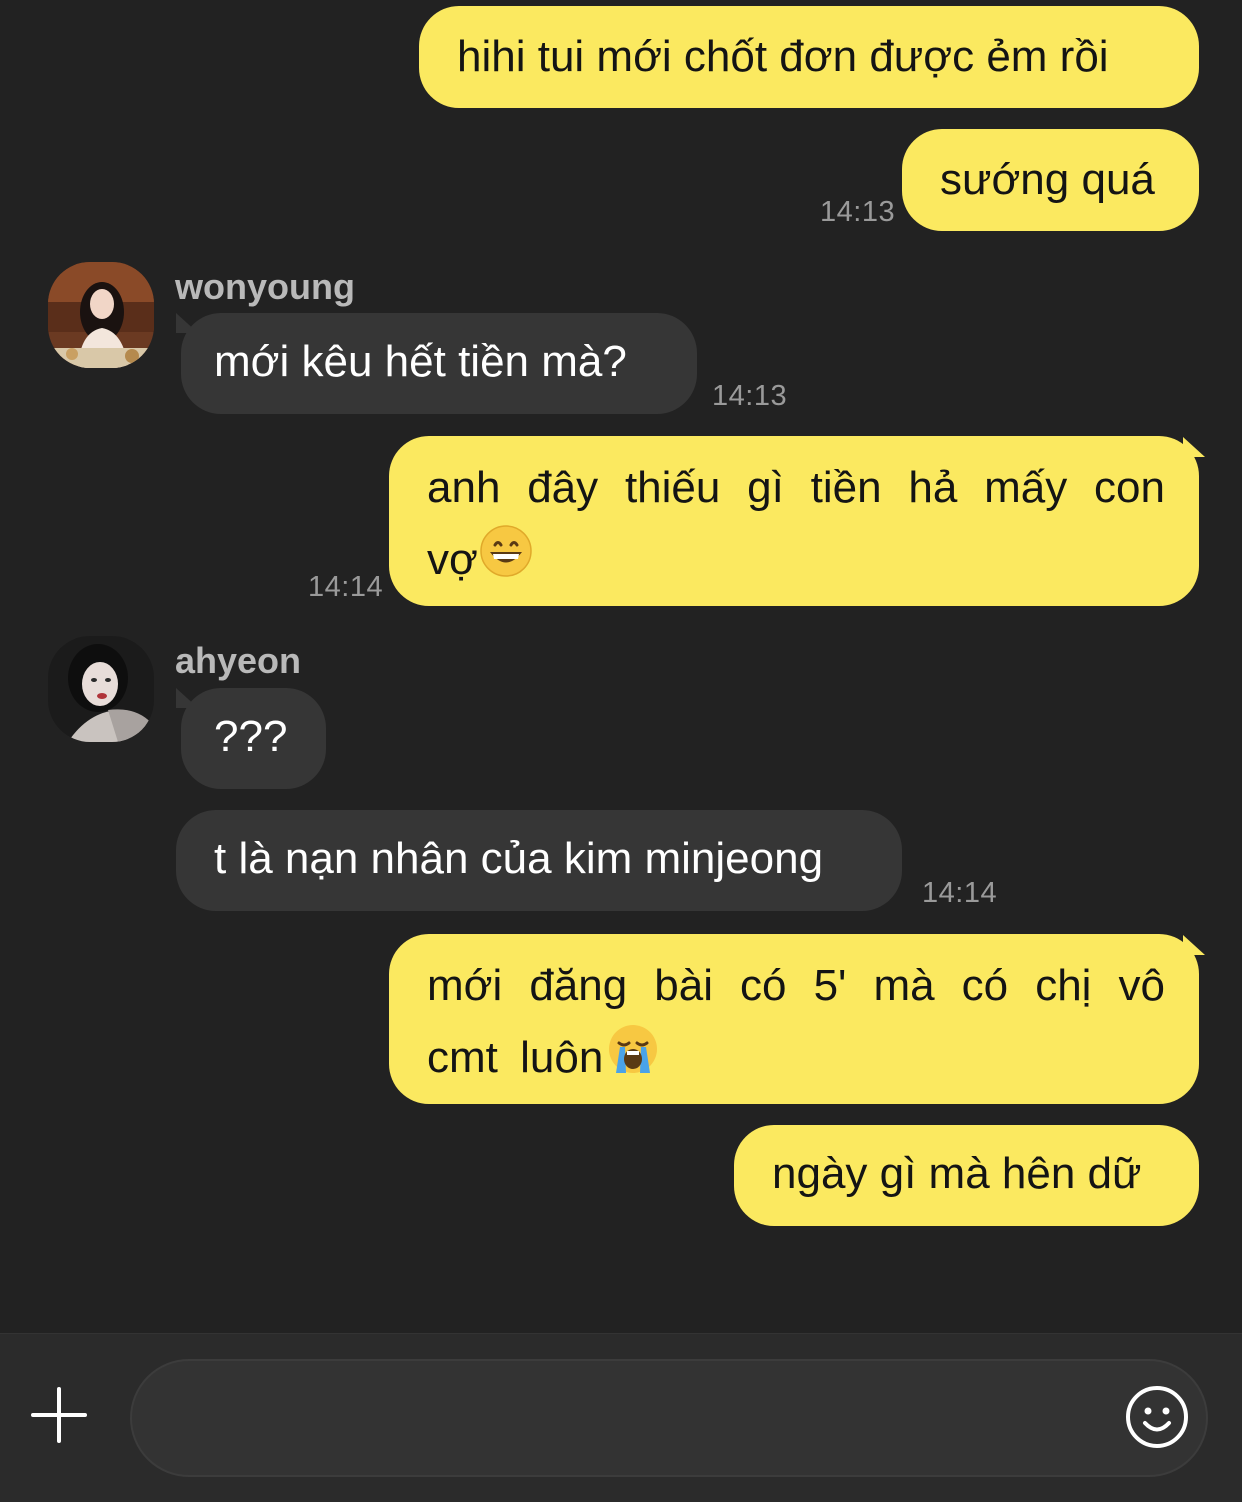 This screenshot has height=1502, width=1242. What do you see at coordinates (251, 736) in the screenshot?
I see `message-text: ???` at bounding box center [251, 736].